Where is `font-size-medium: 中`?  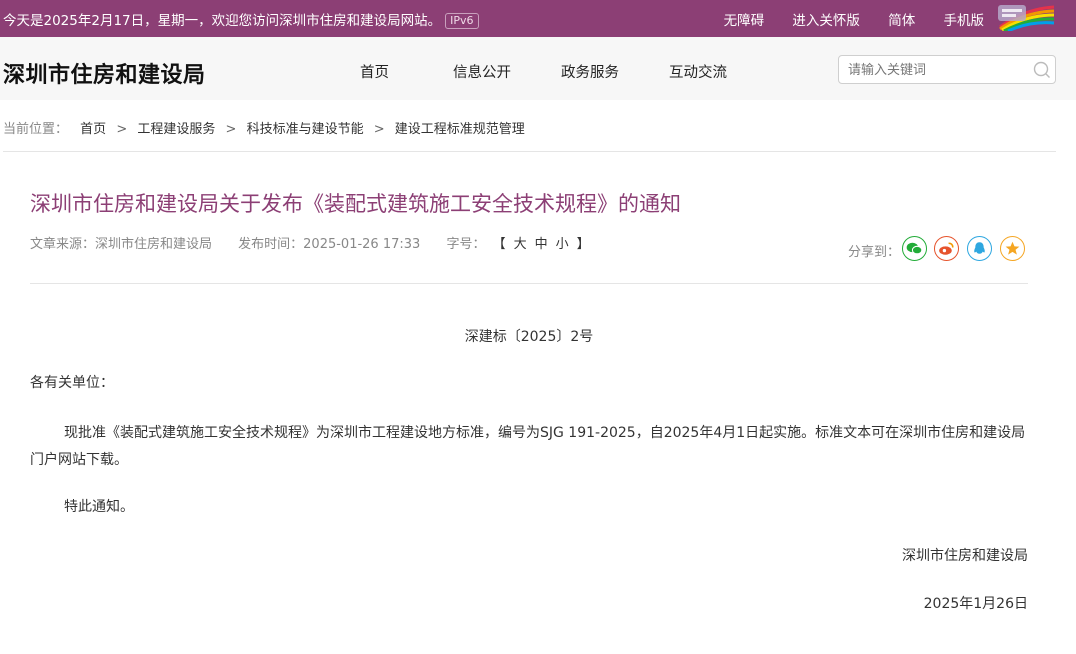
font-size-medium: 中 is located at coordinates (542, 244).